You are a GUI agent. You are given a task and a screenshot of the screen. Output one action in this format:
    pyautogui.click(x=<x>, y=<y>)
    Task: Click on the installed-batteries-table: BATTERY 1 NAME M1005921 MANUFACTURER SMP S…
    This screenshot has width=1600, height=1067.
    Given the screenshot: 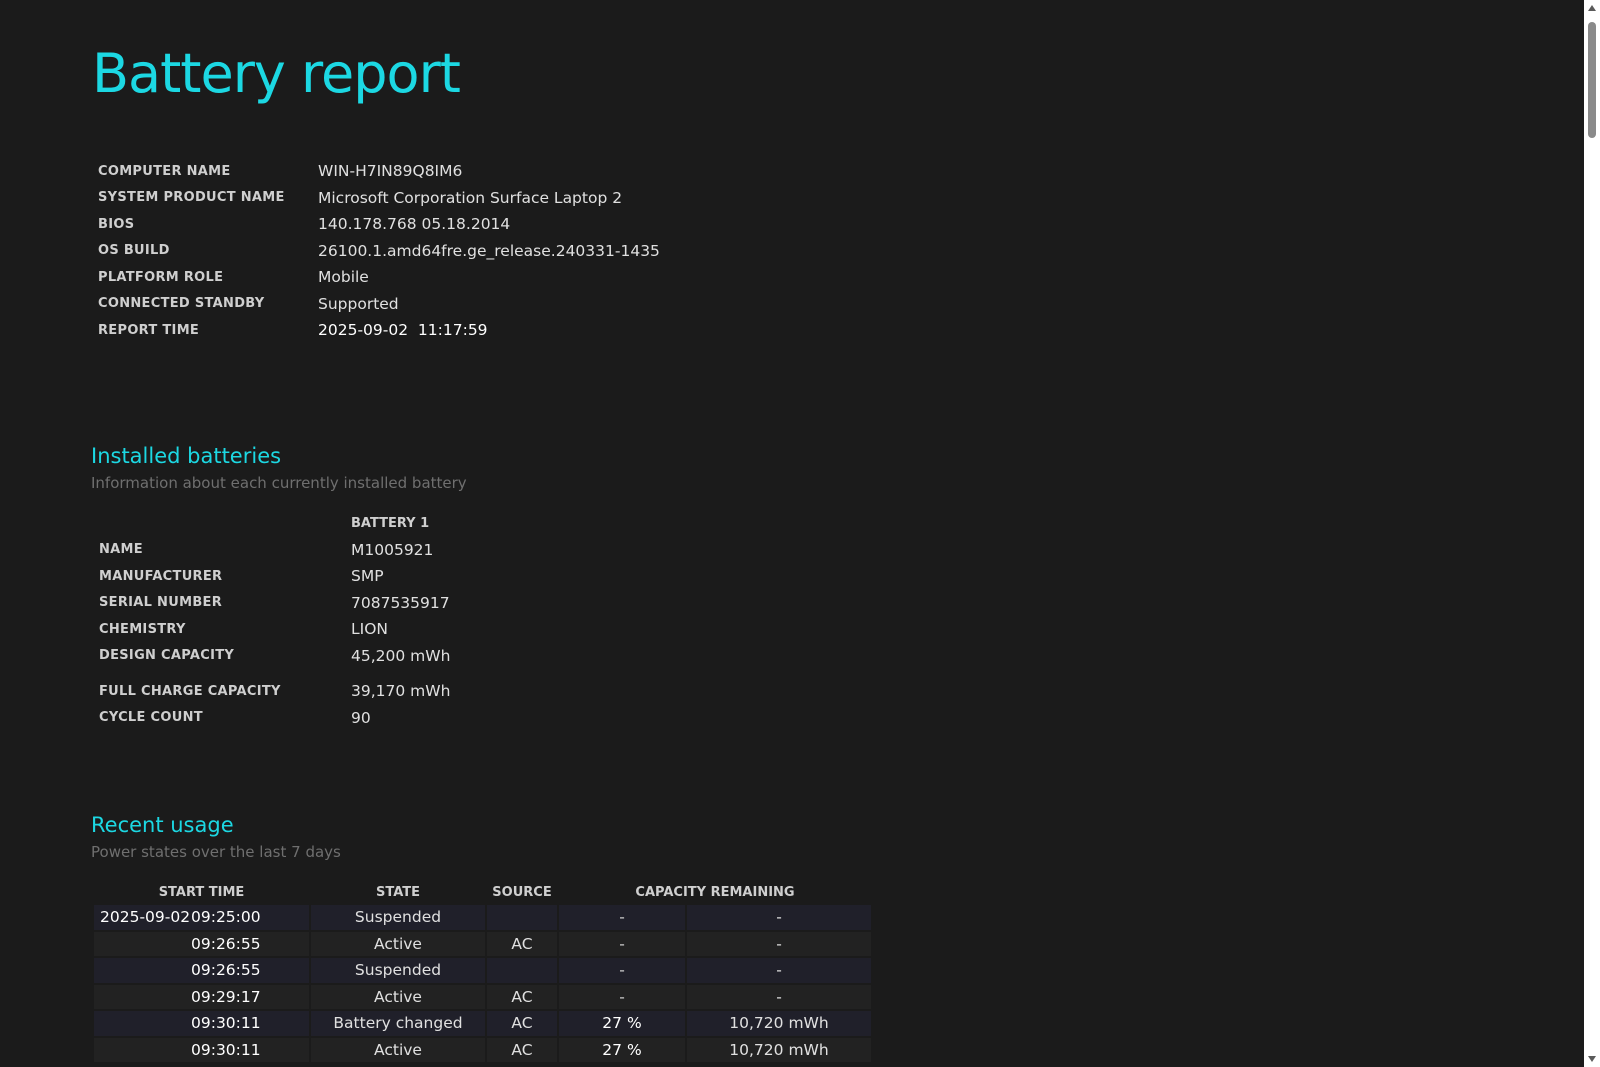 What is the action you would take?
    pyautogui.click(x=274, y=620)
    